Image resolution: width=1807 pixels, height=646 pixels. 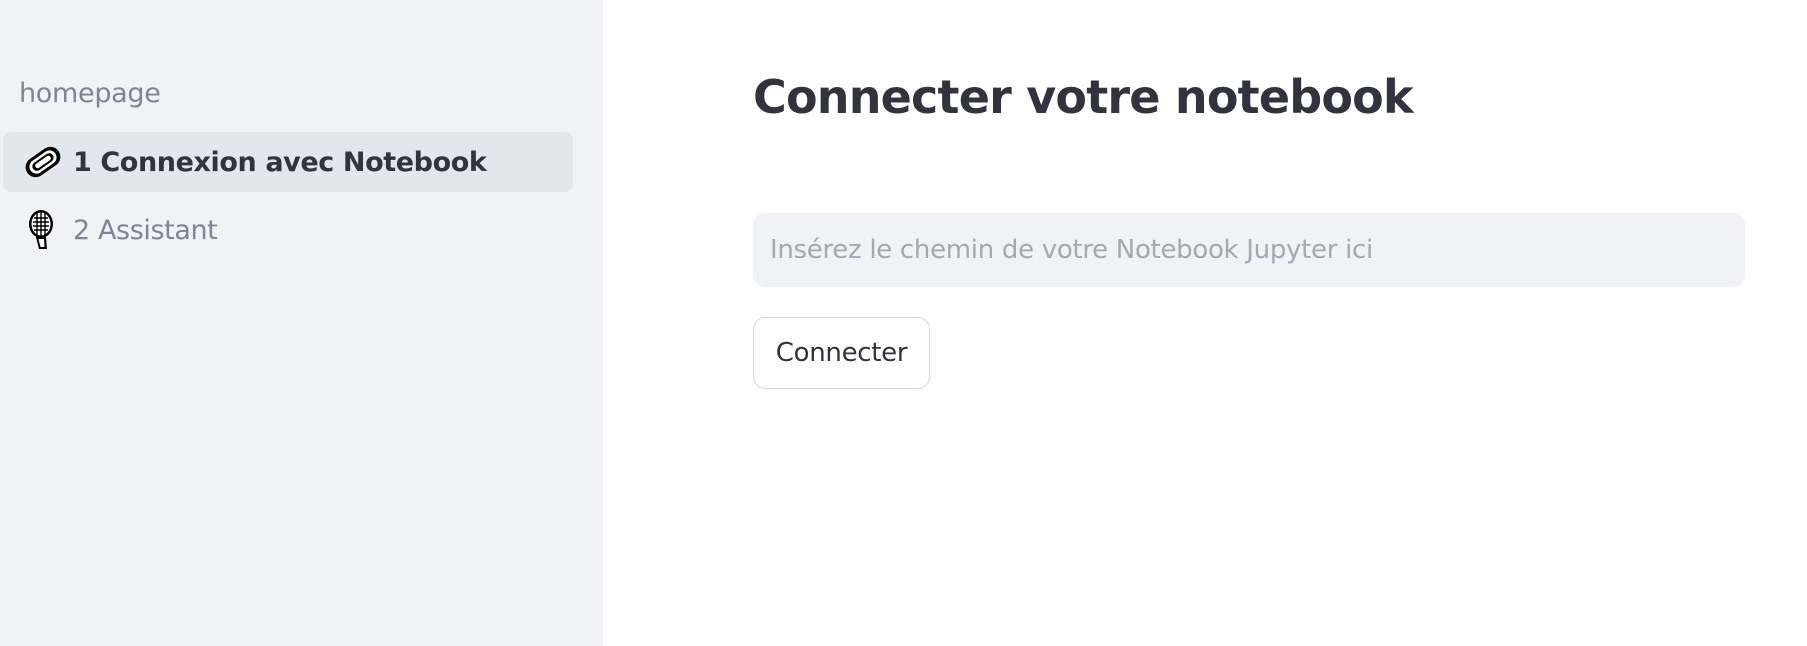 I want to click on sidebar-nav: 1 Connexion avec Notebook 2 Assistant, so click(x=301, y=196).